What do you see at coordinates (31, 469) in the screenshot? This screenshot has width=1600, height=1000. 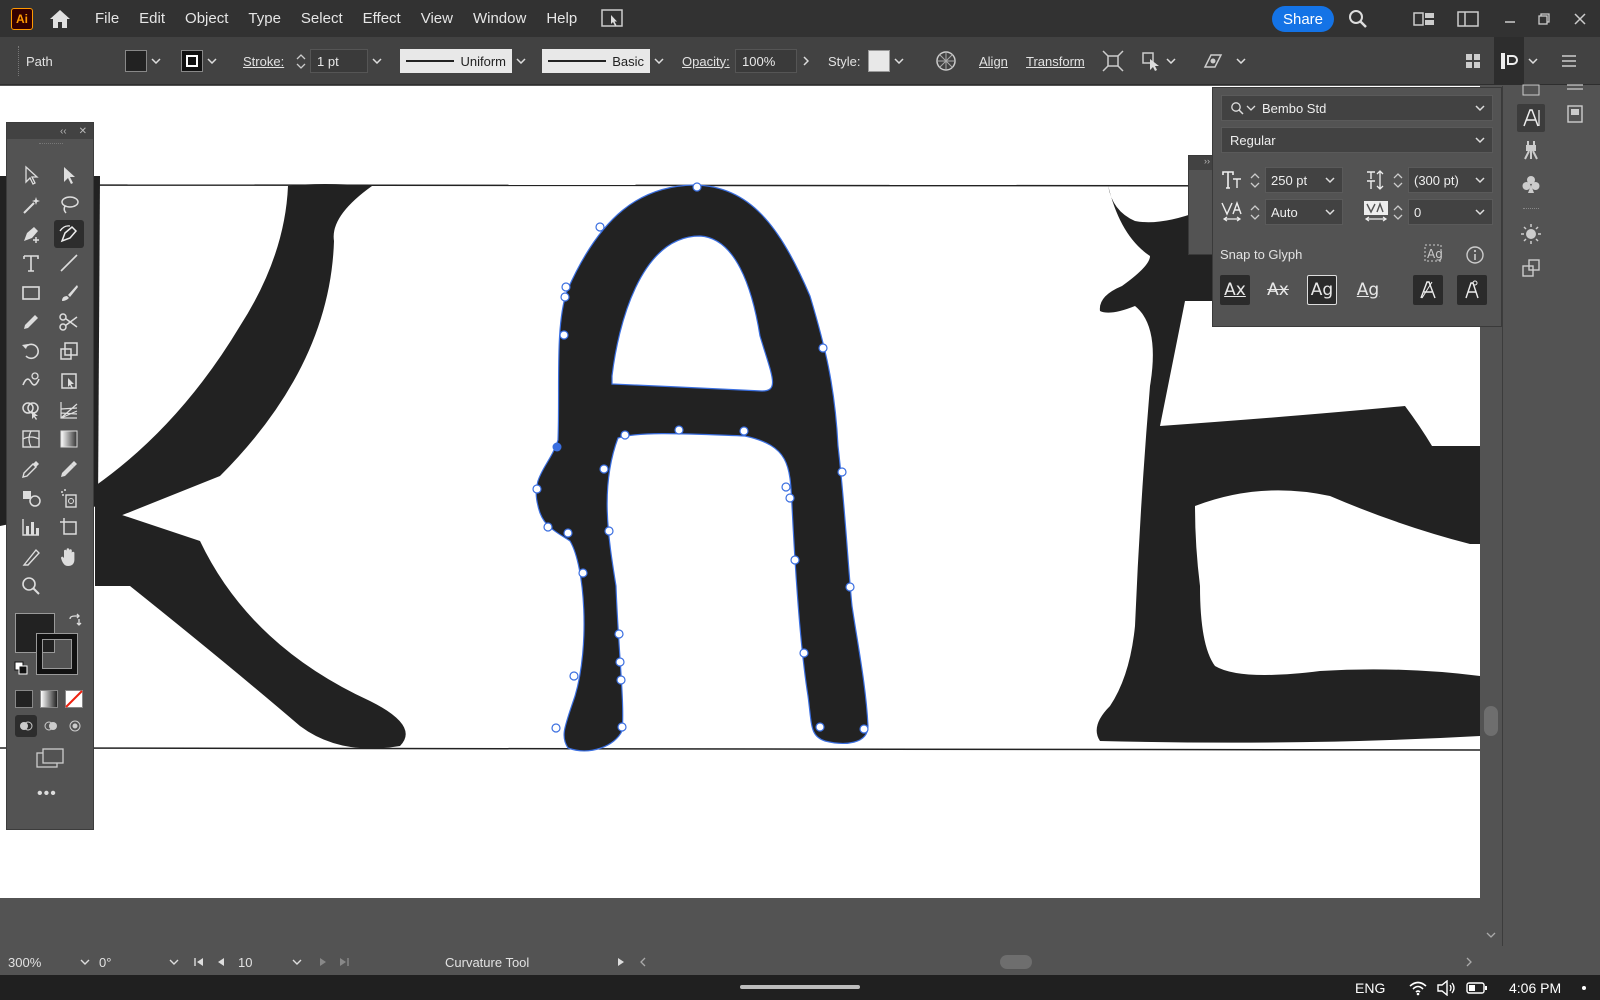 I see `eyedropper-tool` at bounding box center [31, 469].